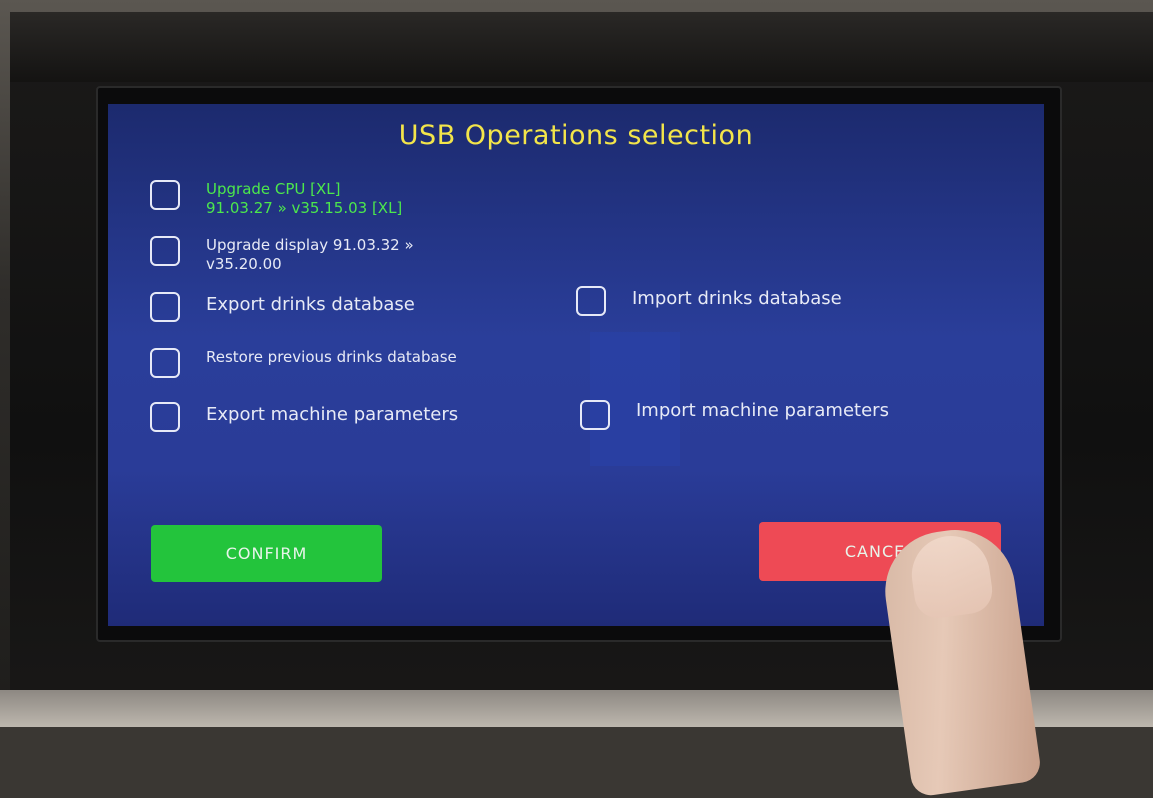  I want to click on checkbox-restore-drinks, so click(165, 363).